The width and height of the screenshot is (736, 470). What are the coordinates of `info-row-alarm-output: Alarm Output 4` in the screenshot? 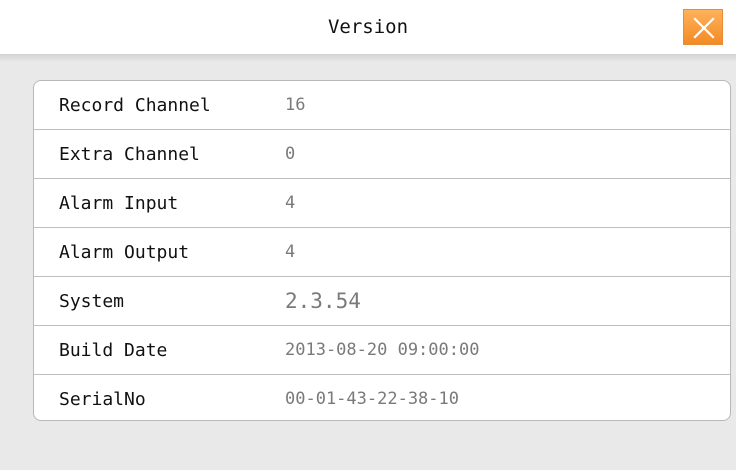 It's located at (382, 252).